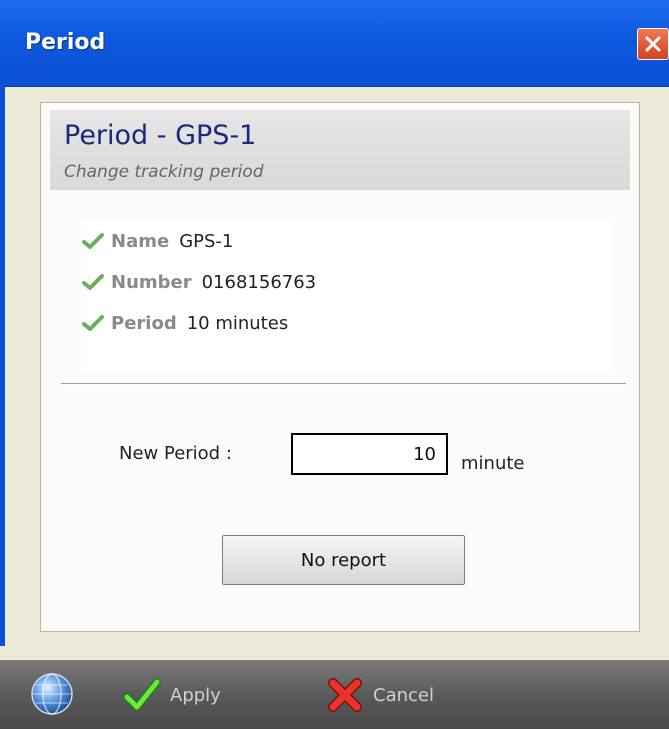 The height and width of the screenshot is (729, 669). I want to click on dialog-header: Period - GPS-1 Change tracking period, so click(340, 150).